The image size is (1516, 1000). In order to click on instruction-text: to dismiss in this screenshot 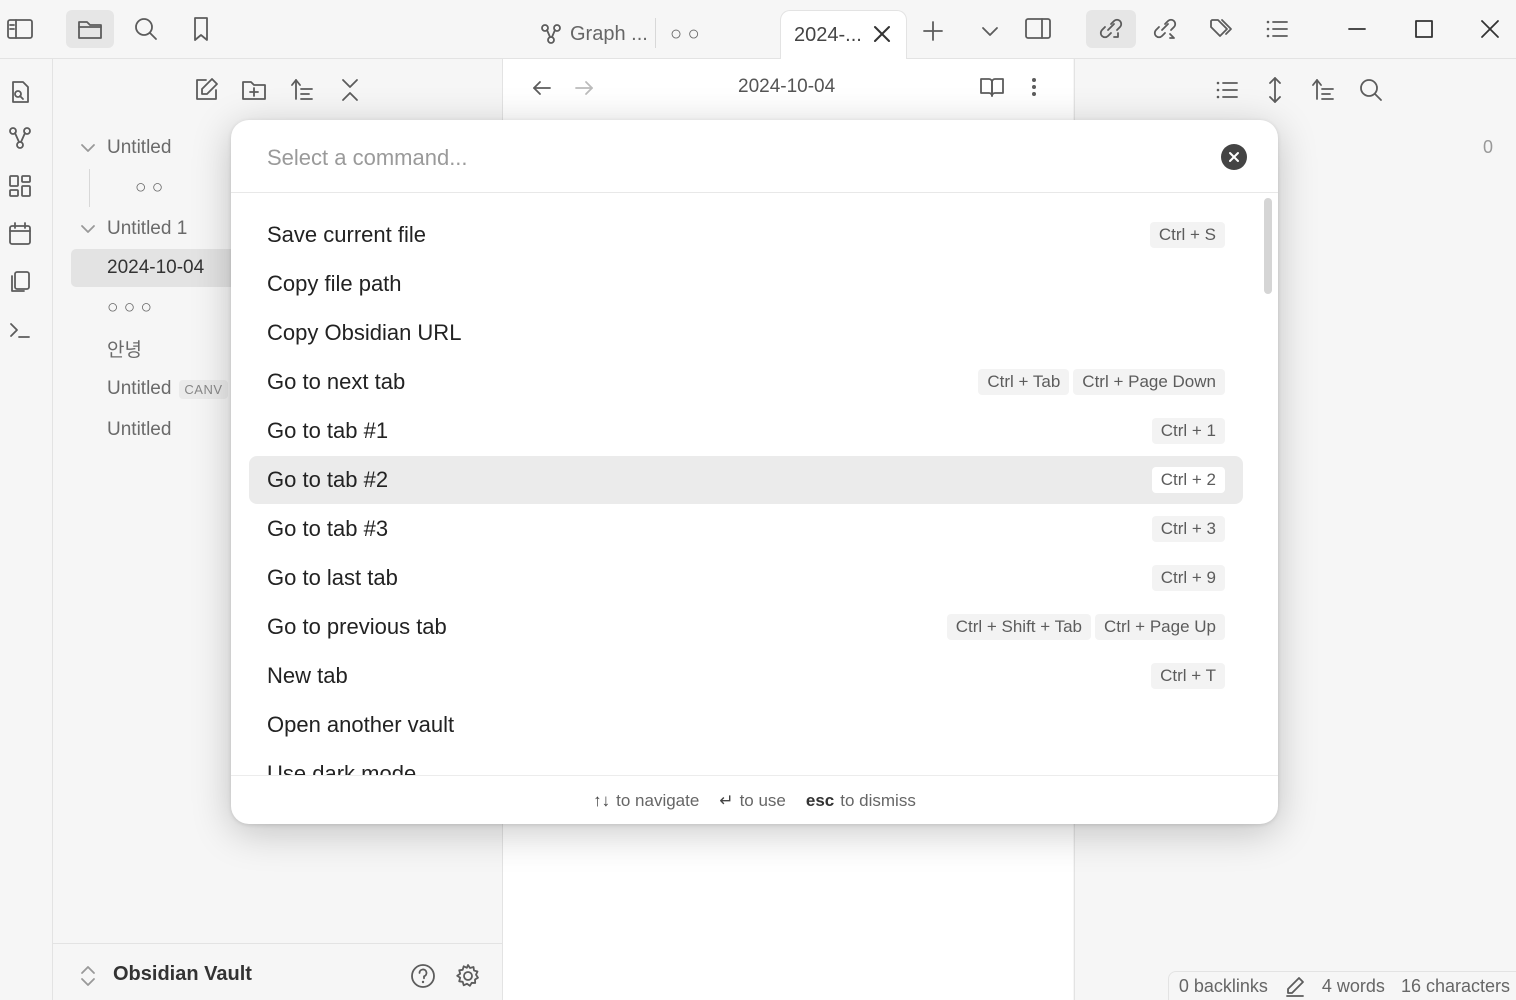, I will do `click(878, 800)`.